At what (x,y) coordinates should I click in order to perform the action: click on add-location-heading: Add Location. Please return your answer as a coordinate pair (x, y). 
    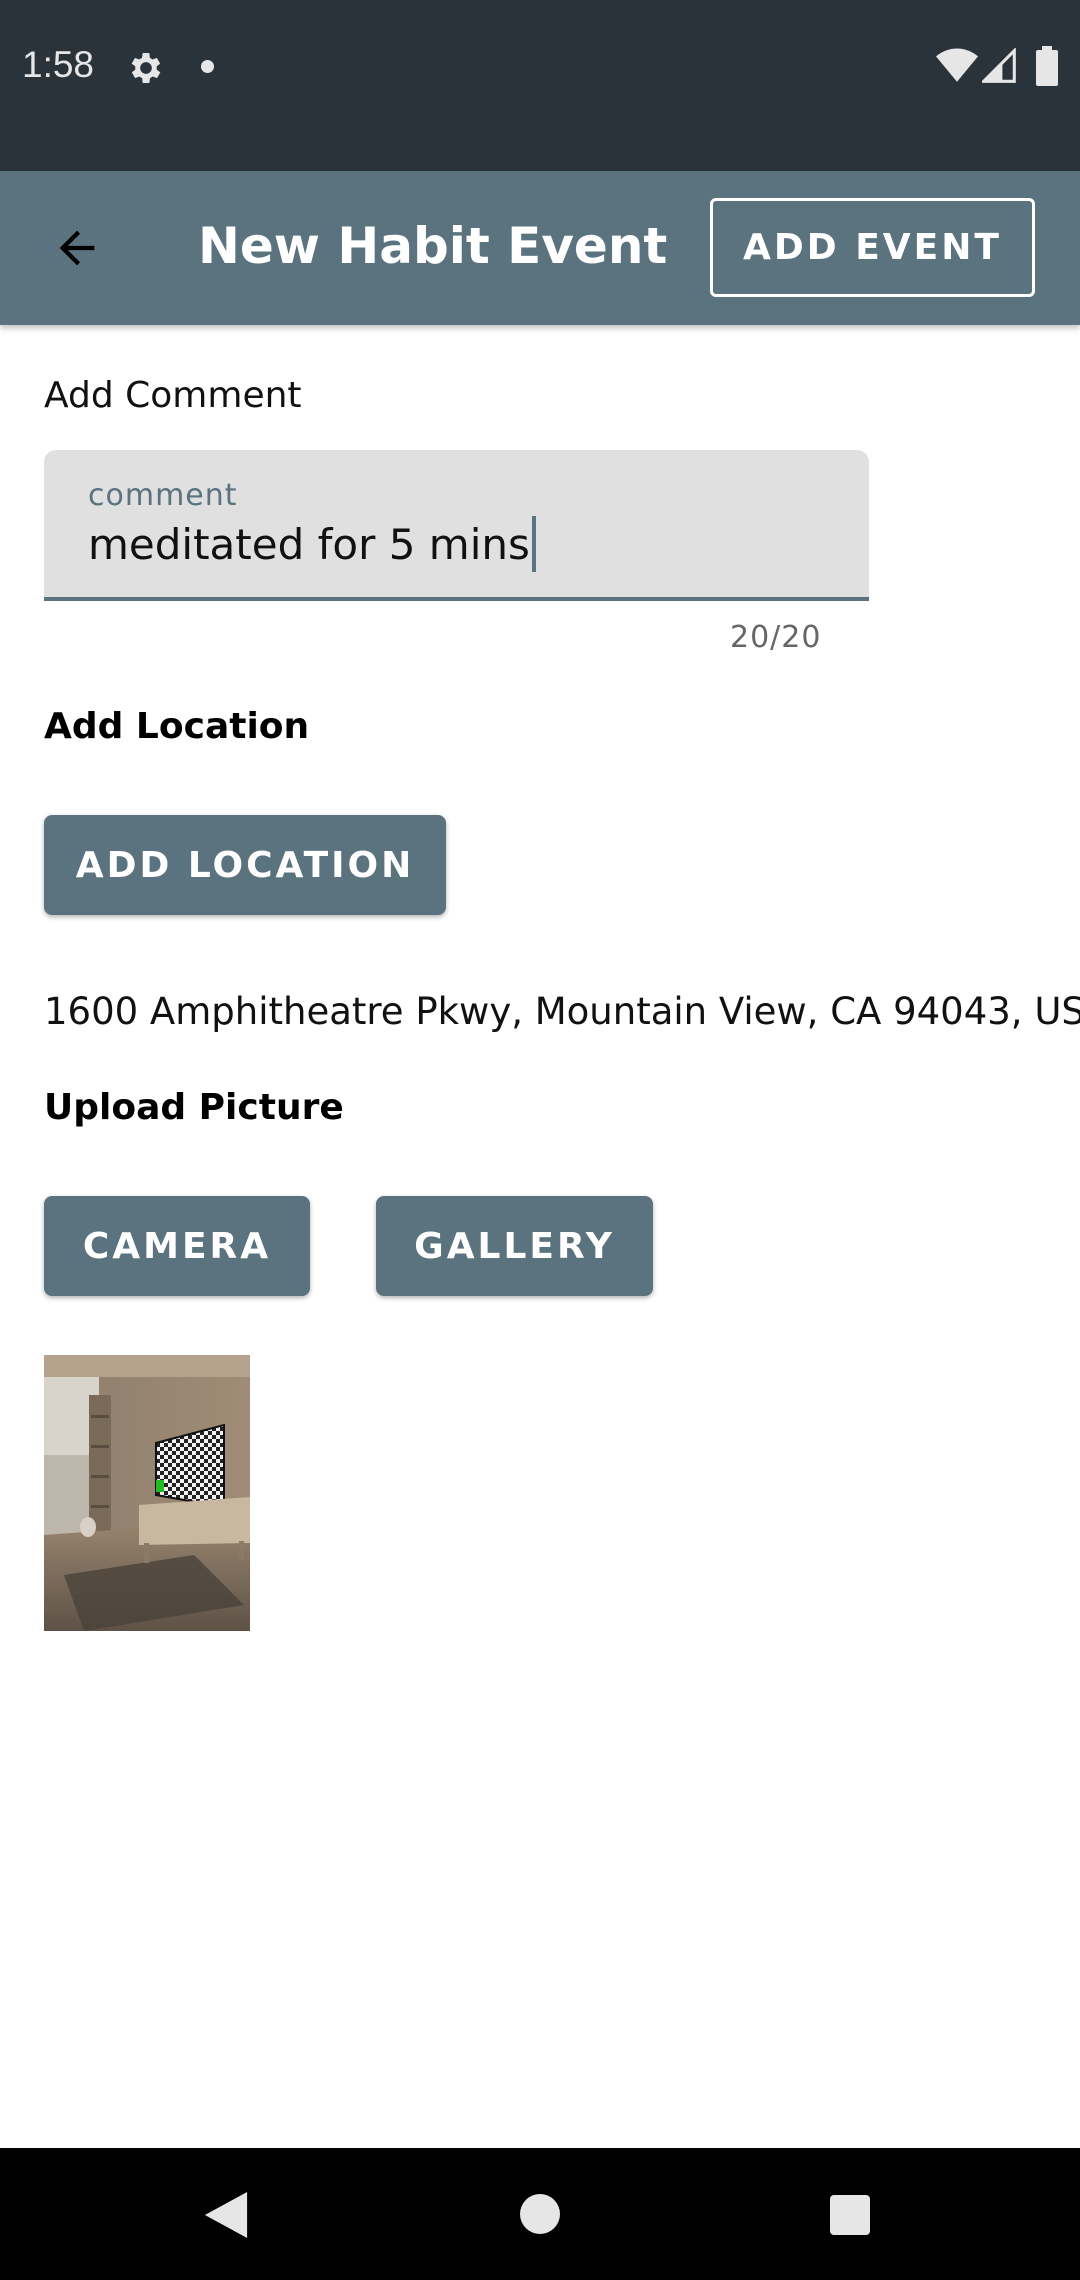
    Looking at the image, I should click on (177, 726).